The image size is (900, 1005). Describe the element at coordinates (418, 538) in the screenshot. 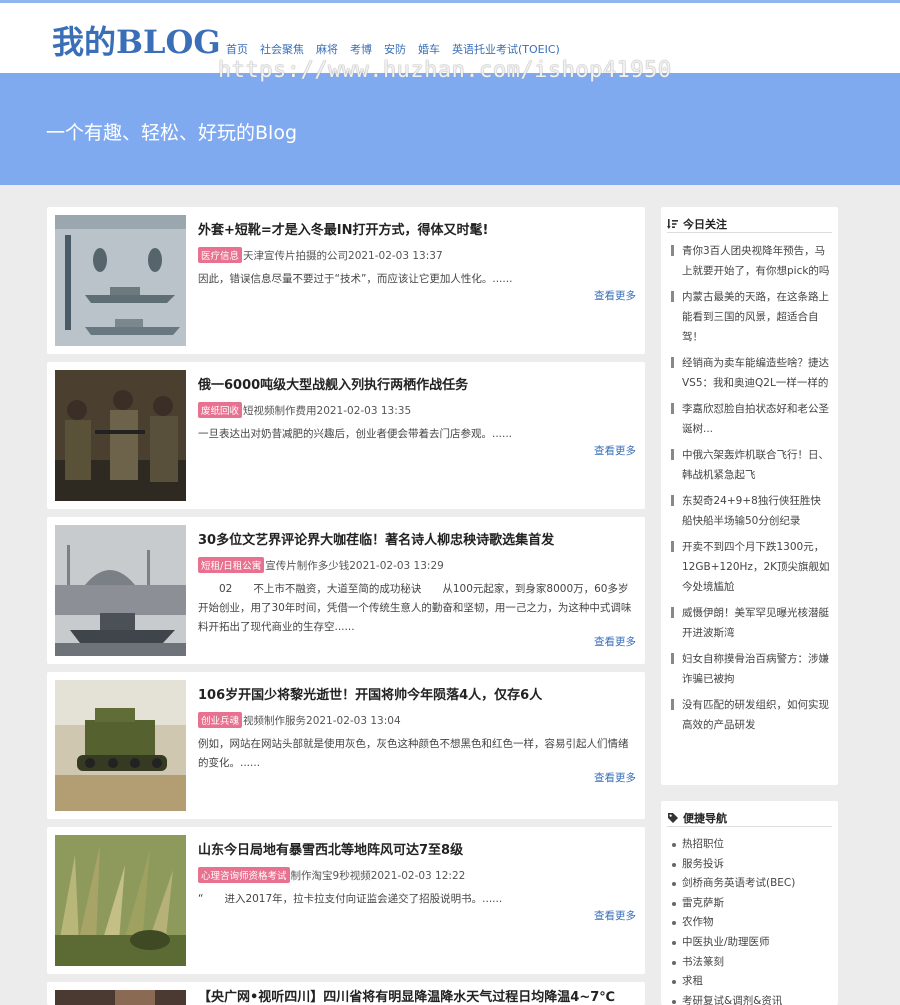

I see `post-title: 30多位文艺界评论界大咖荏临！著名诗人柳忠秧诗歌选集首发` at that location.